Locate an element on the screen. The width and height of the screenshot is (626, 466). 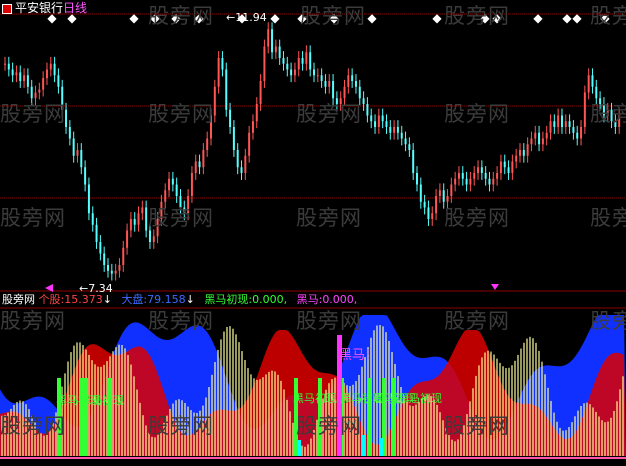
chart-header: 平安银行日线 is located at coordinates (44, 8).